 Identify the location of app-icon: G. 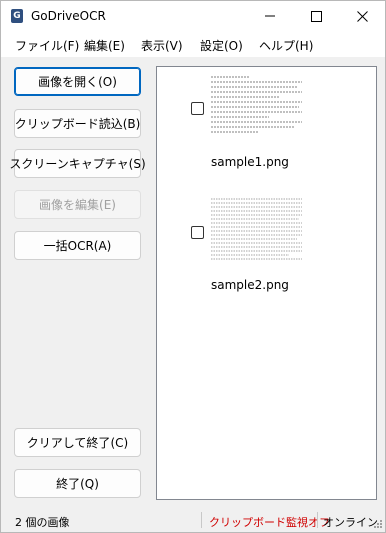
(17, 16).